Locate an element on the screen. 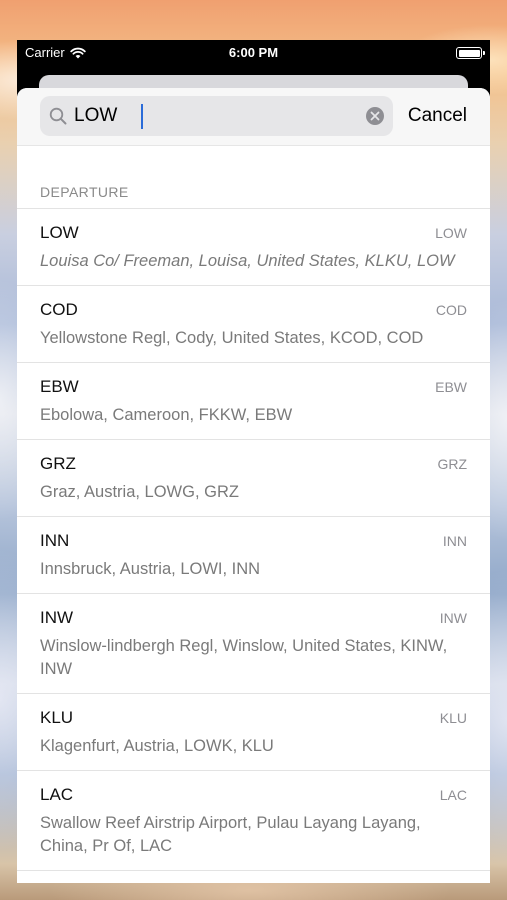  section-title: DEPARTURE is located at coordinates (84, 192).